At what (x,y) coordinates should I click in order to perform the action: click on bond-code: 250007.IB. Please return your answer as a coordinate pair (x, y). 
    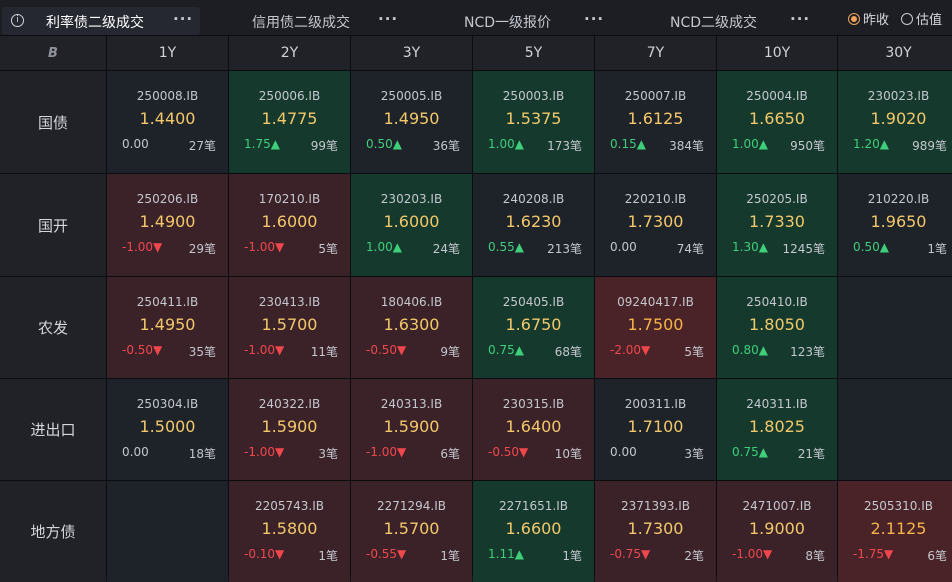
    Looking at the image, I should click on (655, 96).